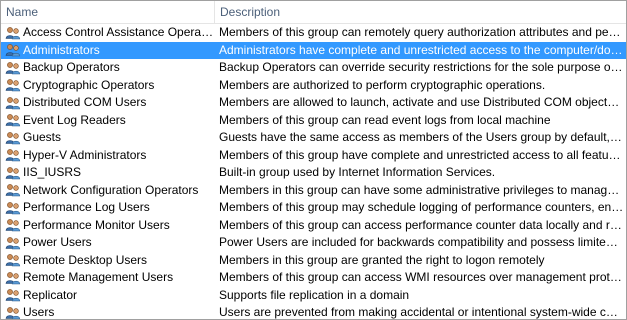 The width and height of the screenshot is (627, 320). I want to click on group-name: Performance Monitor Users, so click(96, 224).